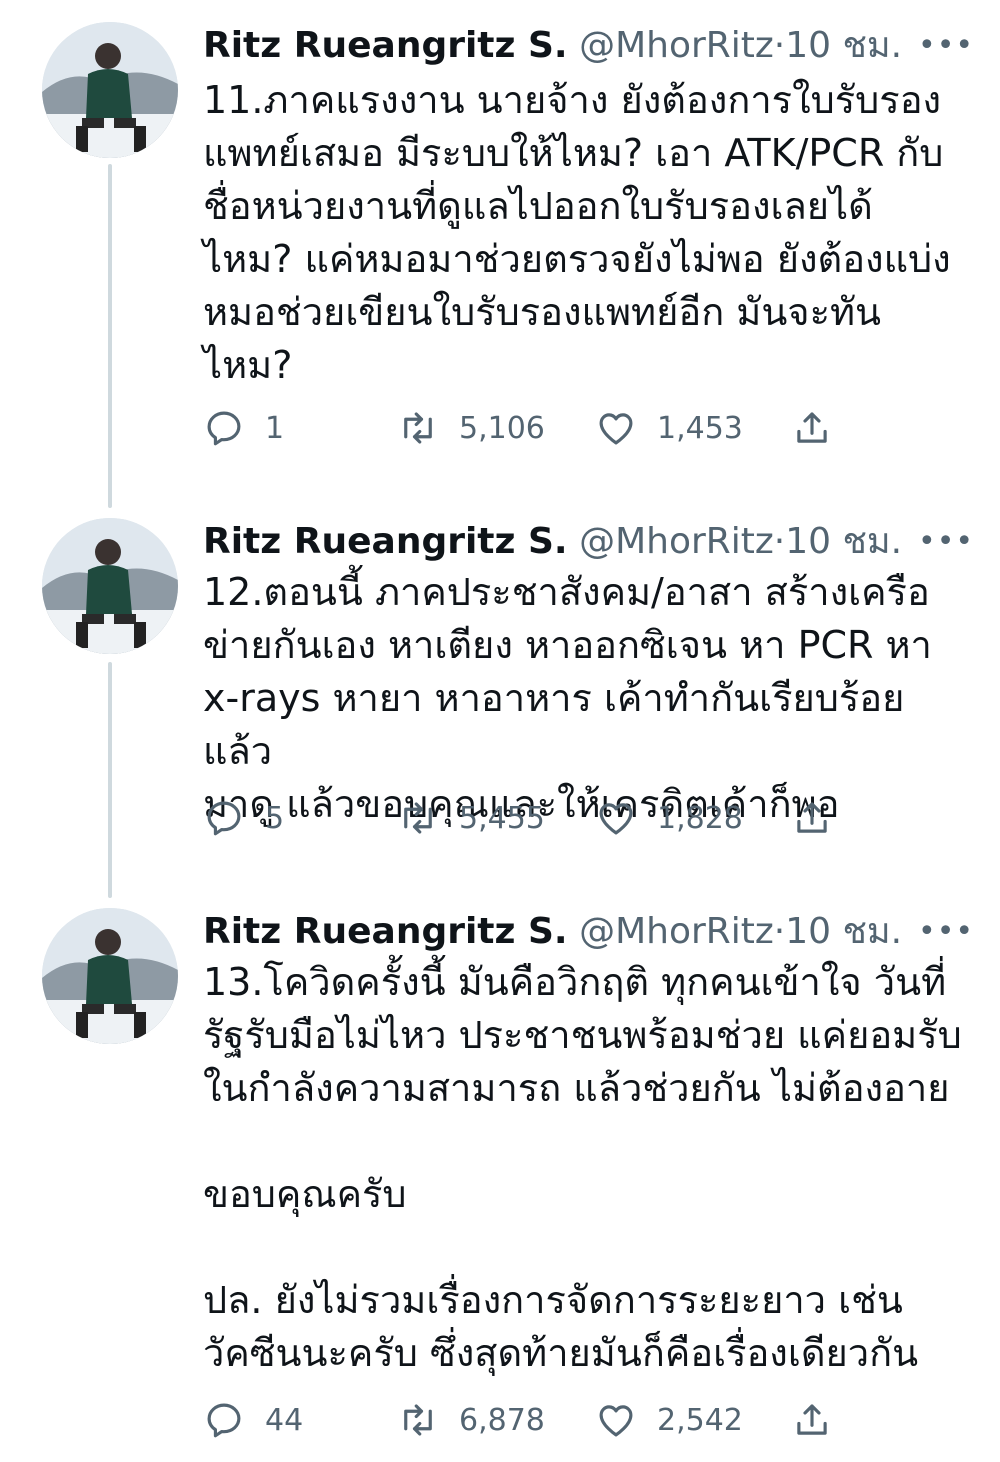 The width and height of the screenshot is (1000, 1462). What do you see at coordinates (700, 428) in the screenshot?
I see `like-count: 1,453` at bounding box center [700, 428].